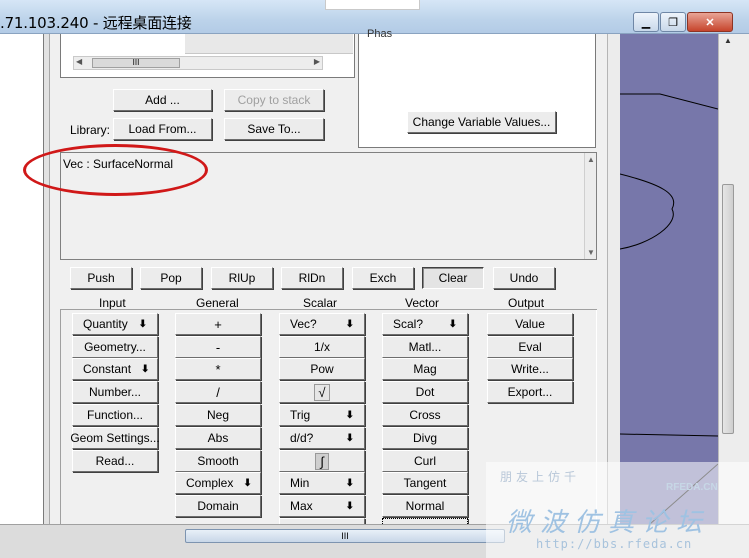 The height and width of the screenshot is (558, 749). I want to click on vector-column-header: Vector, so click(422, 303).